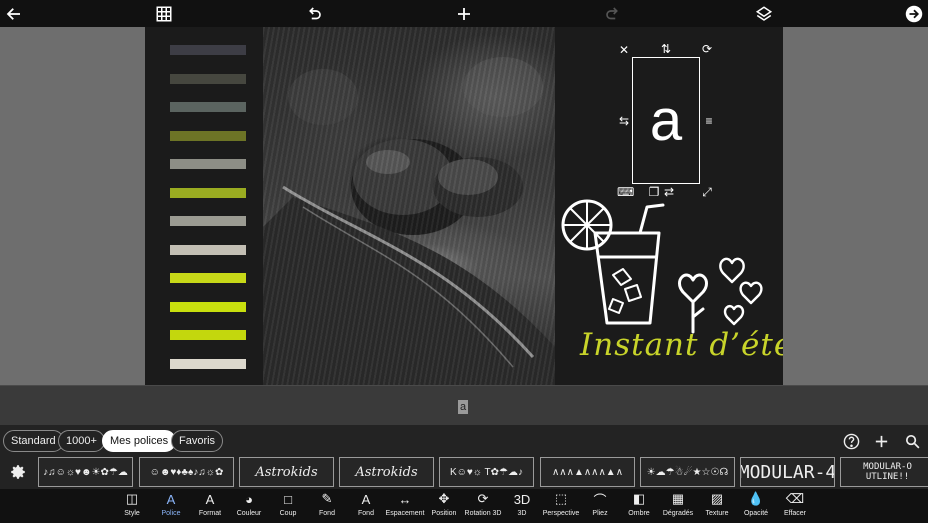 This screenshot has height=523, width=928. What do you see at coordinates (624, 50) in the screenshot?
I see `delete-icon: ✕` at bounding box center [624, 50].